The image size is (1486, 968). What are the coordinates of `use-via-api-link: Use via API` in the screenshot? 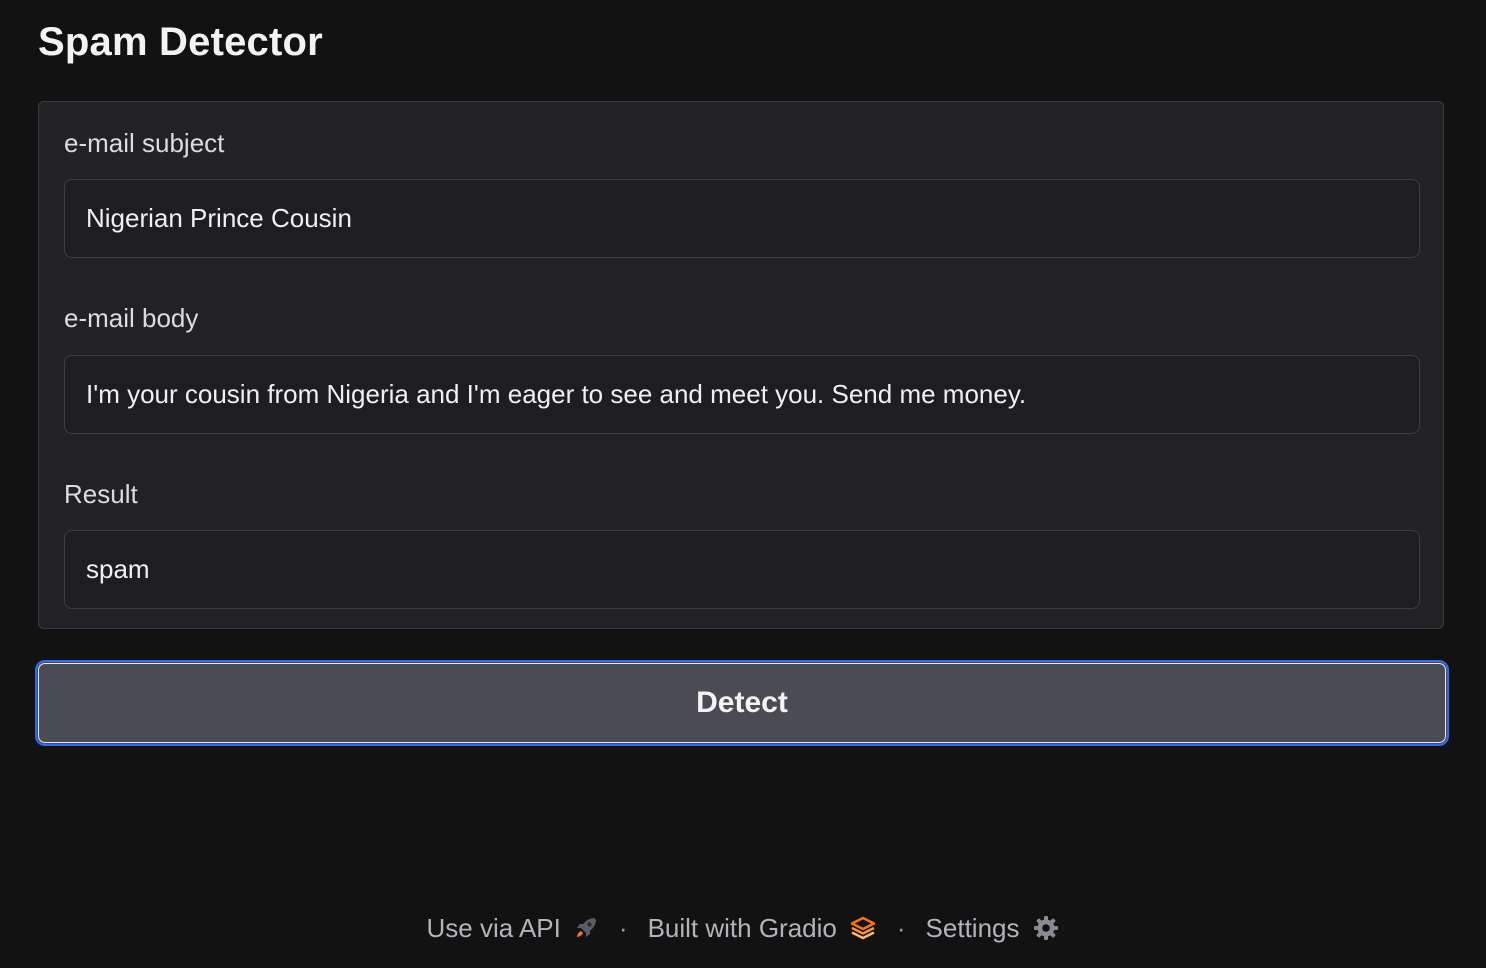 It's located at (512, 928).